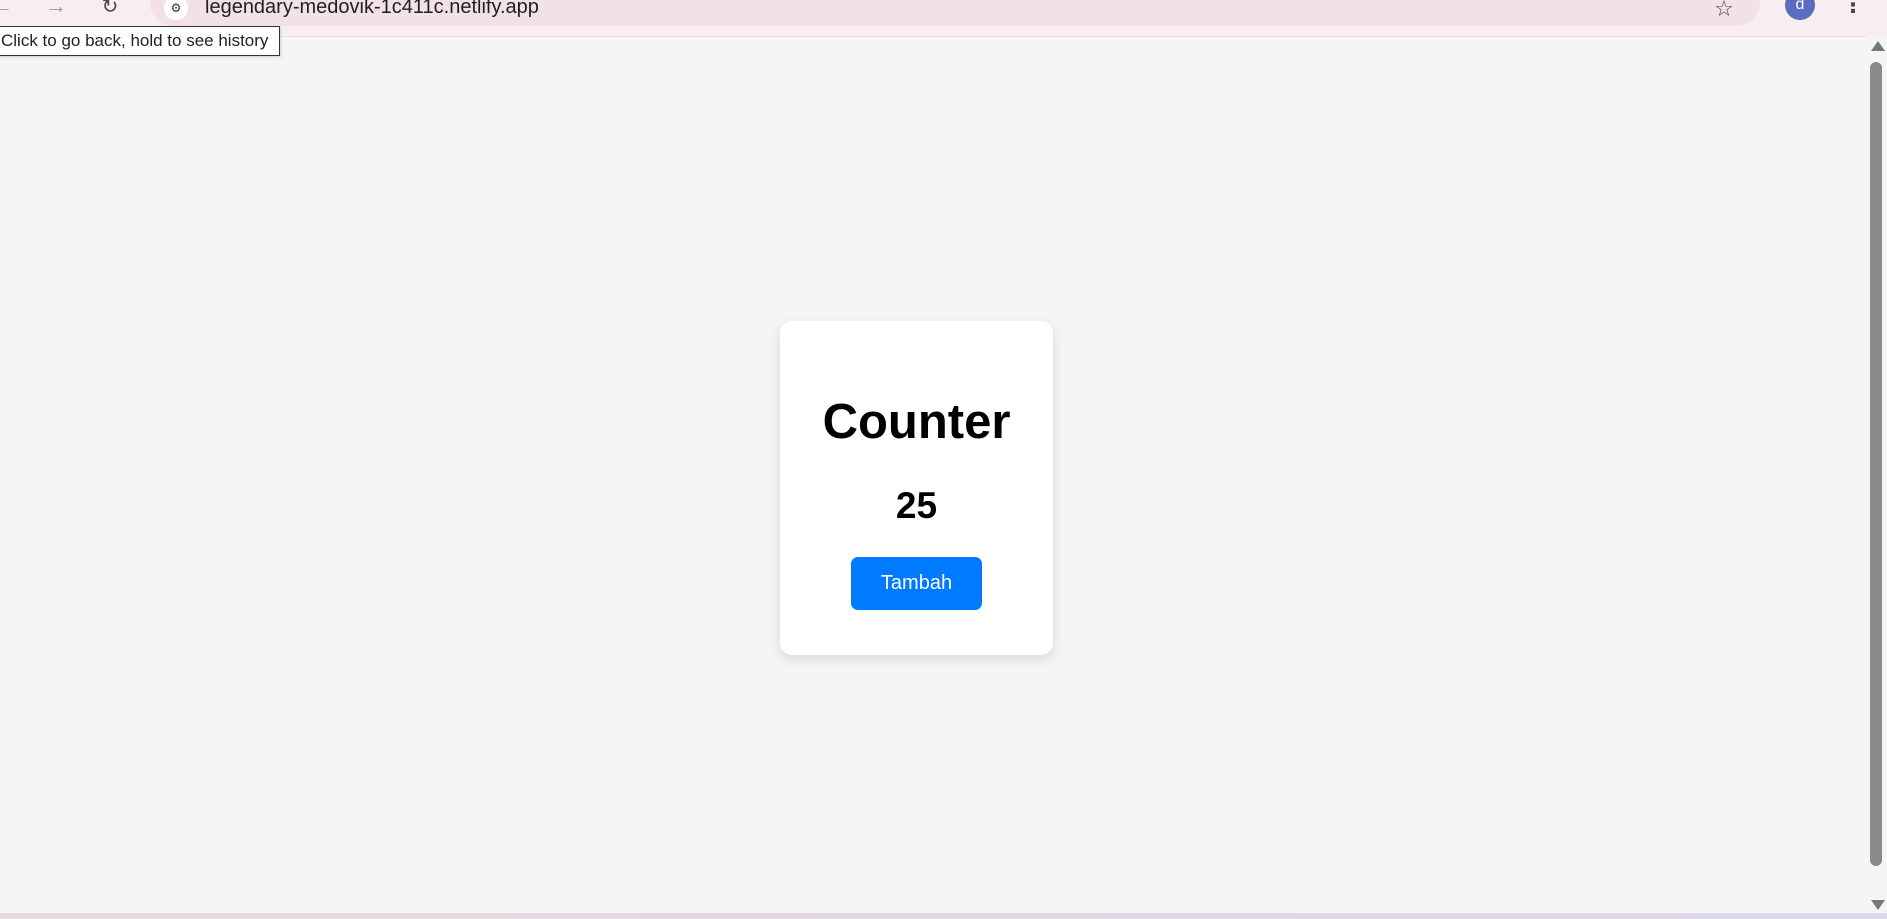  Describe the element at coordinates (1878, 905) in the screenshot. I see `scroll-down-arrow-icon` at that location.